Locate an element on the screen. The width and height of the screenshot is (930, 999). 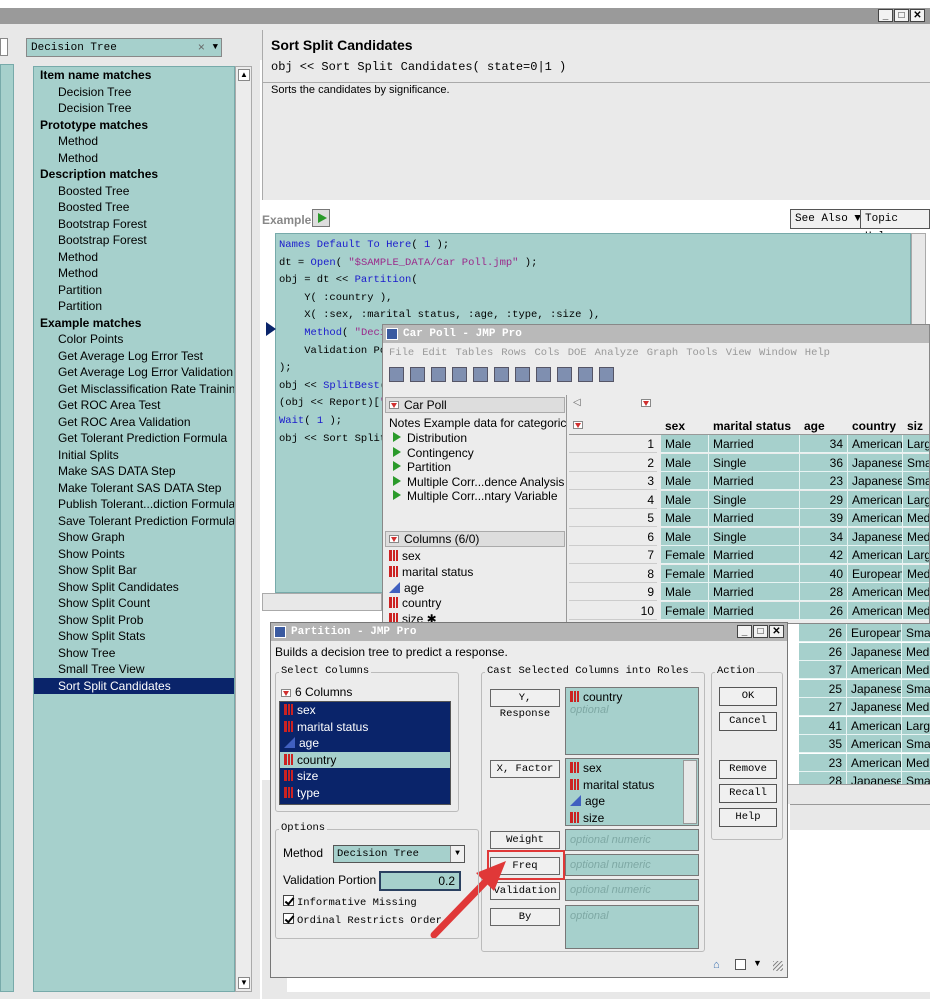
menu-graph: Graph is located at coordinates (663, 353).